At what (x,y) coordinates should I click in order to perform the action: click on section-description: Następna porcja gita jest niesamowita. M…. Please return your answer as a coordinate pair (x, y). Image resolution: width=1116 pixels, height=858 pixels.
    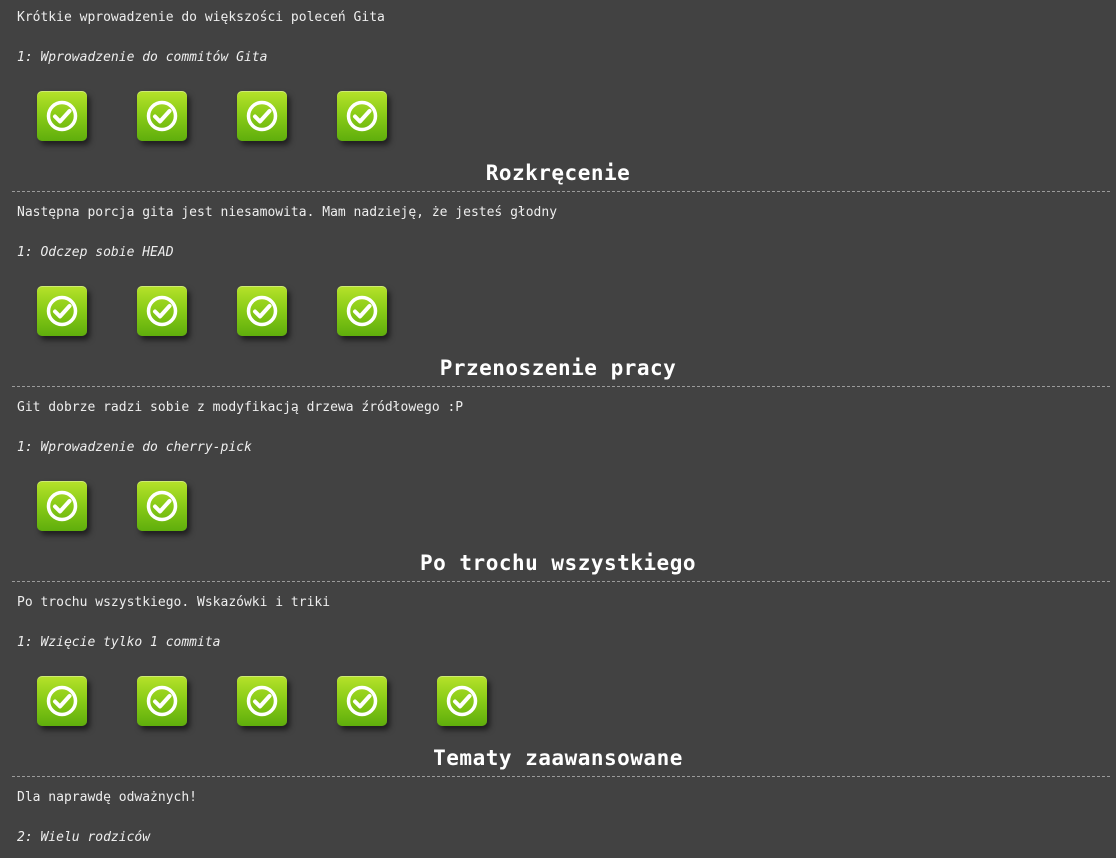
    Looking at the image, I should click on (287, 212).